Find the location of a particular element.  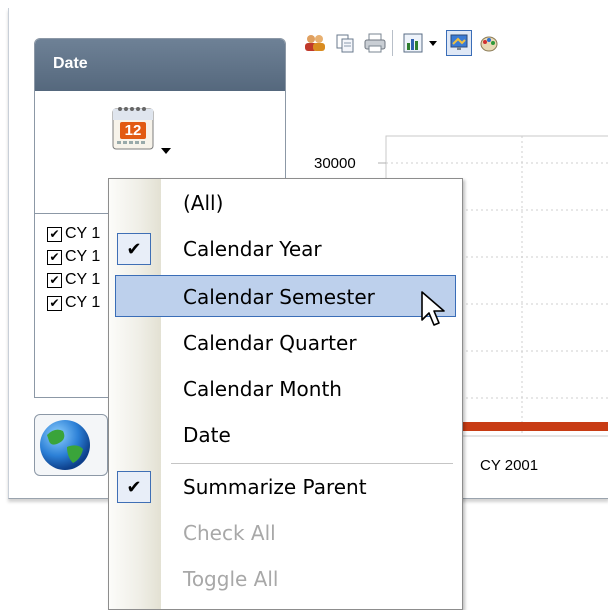

toolbar-separator is located at coordinates (392, 43).